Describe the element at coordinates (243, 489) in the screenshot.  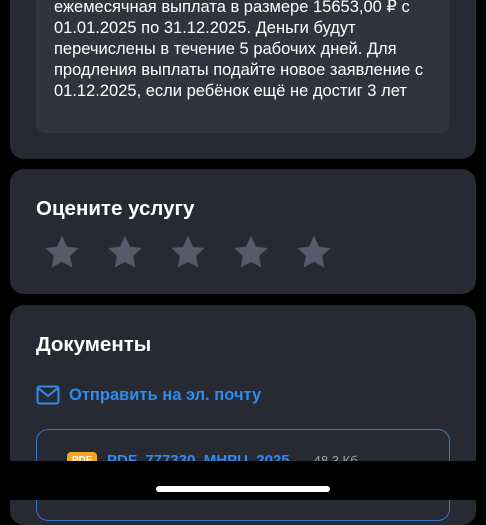
I see `home-indicator` at that location.